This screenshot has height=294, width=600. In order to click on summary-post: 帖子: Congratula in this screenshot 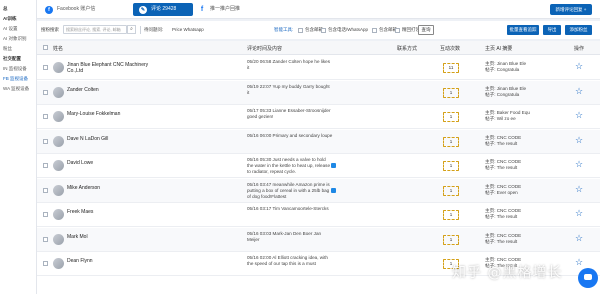, I will do `click(502, 94)`.